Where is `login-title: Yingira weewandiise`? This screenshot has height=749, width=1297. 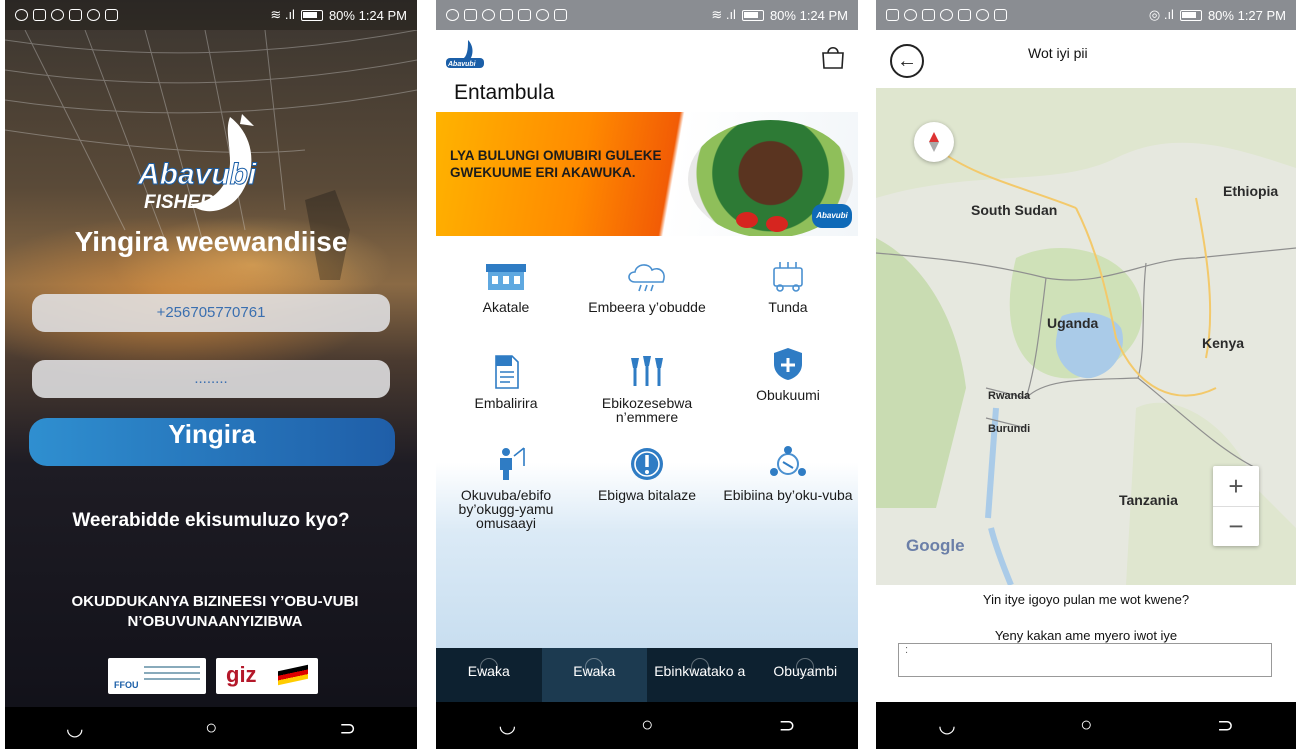 login-title: Yingira weewandiise is located at coordinates (211, 241).